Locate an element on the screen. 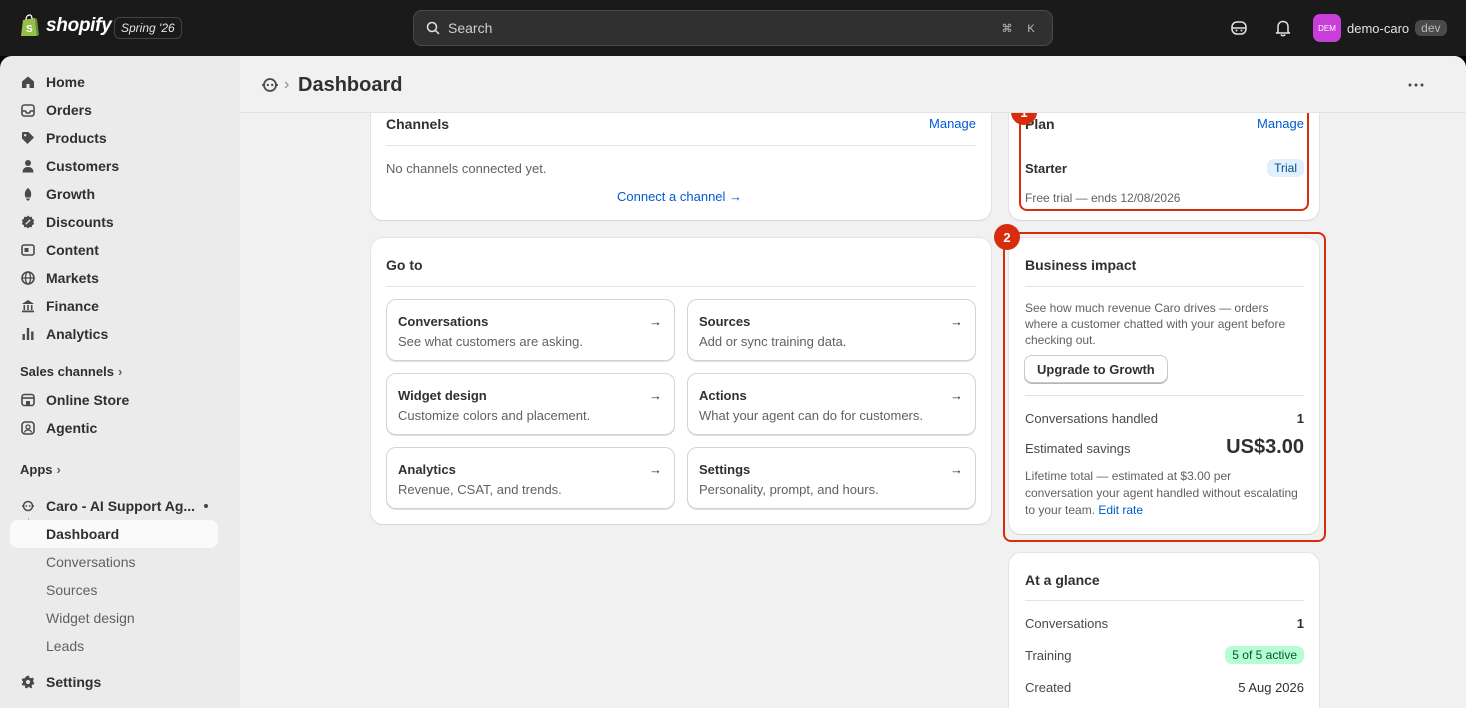  channels-title: Channels is located at coordinates (418, 124).